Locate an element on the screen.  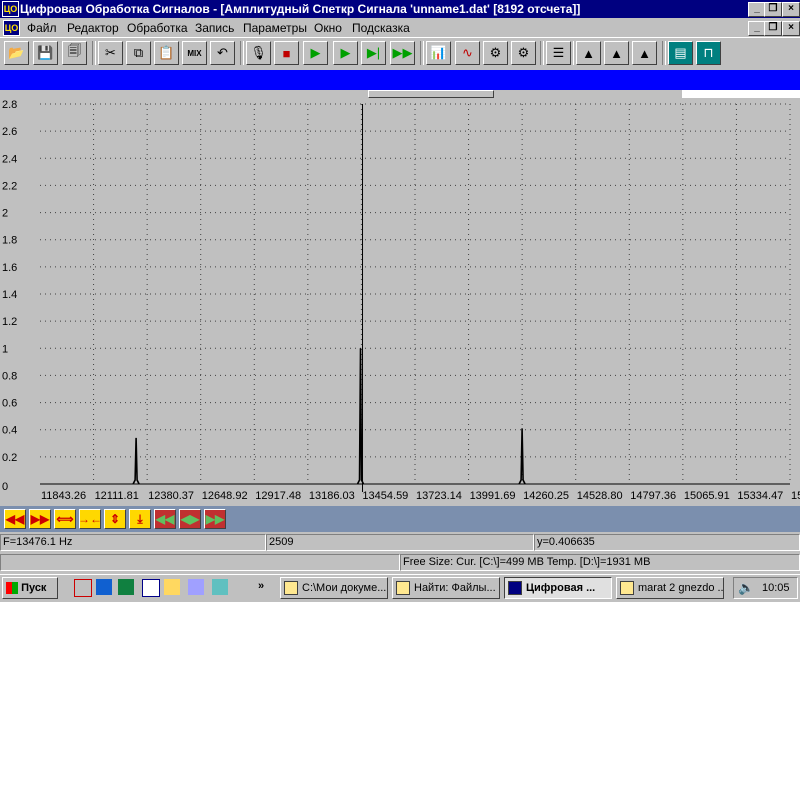
oscillator-icon: ∿ is located at coordinates (467, 53).